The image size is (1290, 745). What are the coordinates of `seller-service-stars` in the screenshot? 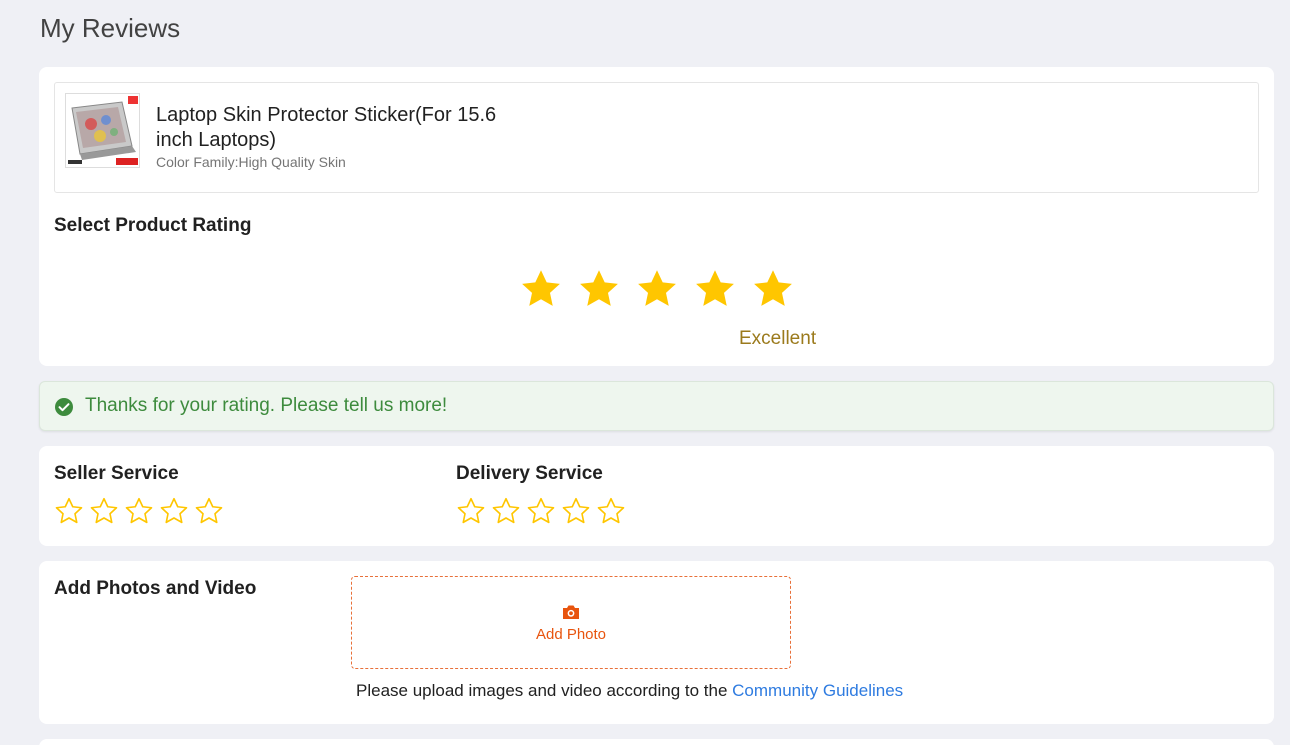 It's located at (141, 511).